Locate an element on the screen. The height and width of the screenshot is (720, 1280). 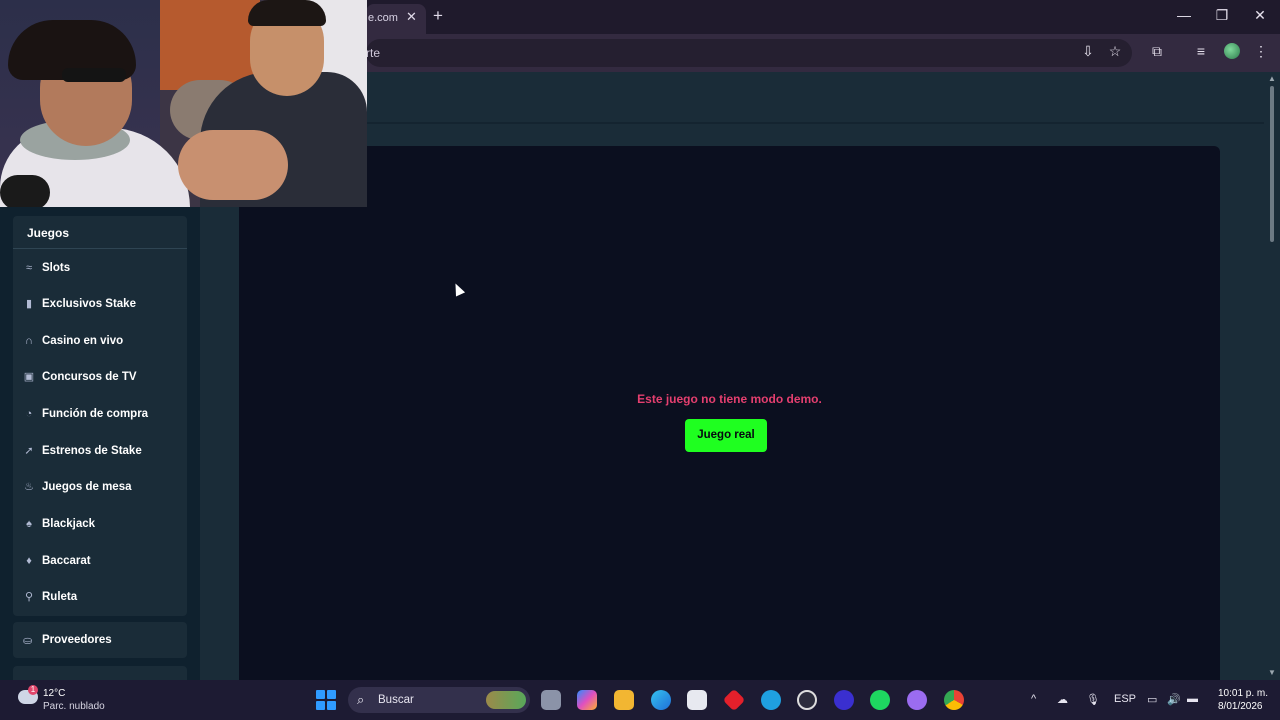
microphone-icon: 🎙 is located at coordinates (1093, 699).